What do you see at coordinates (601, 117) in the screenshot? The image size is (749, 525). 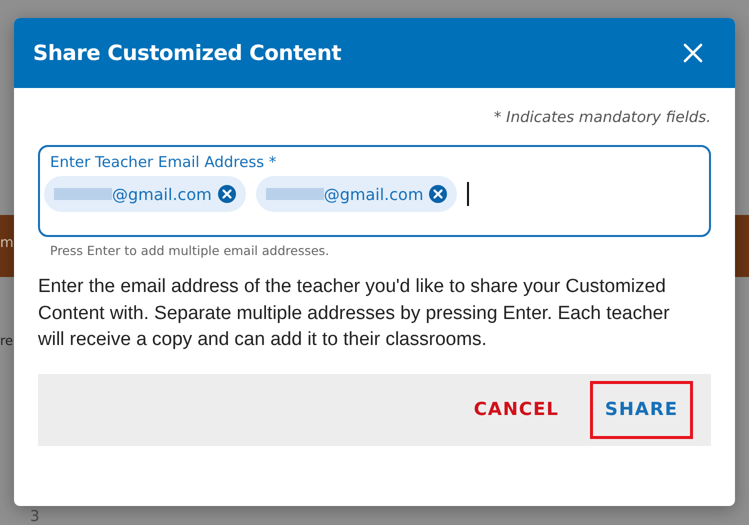 I see `mandatory-note: * Indicates mandatory fields.` at bounding box center [601, 117].